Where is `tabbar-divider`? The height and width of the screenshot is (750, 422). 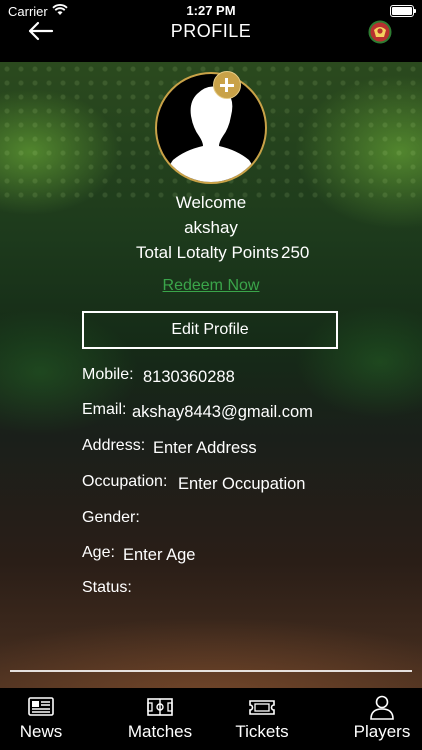 tabbar-divider is located at coordinates (211, 671).